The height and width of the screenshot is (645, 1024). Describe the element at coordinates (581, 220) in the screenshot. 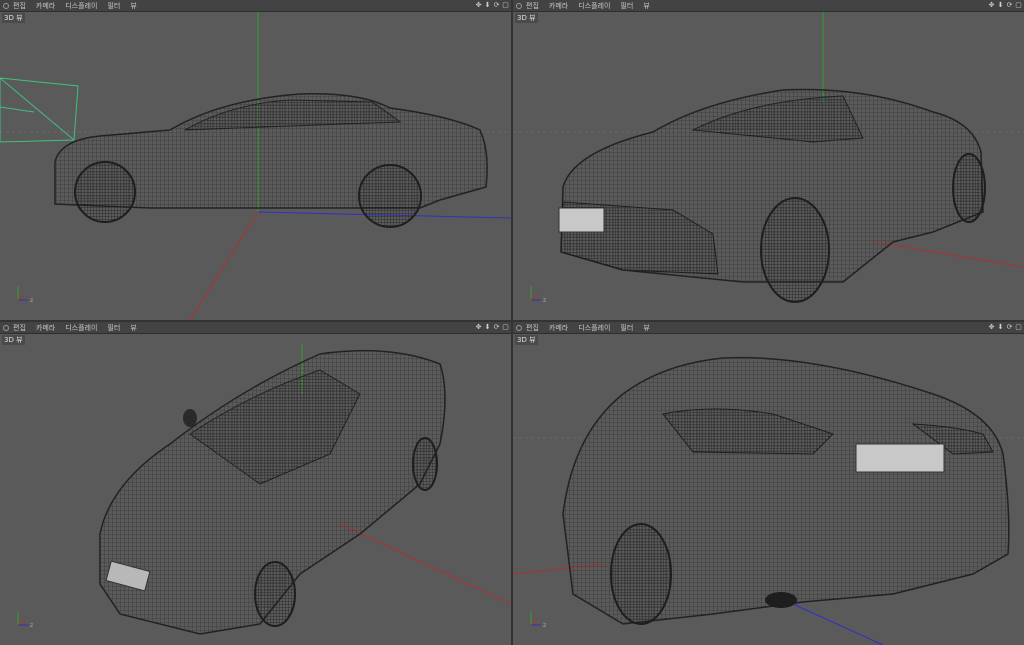

I see `front-license-plate` at that location.